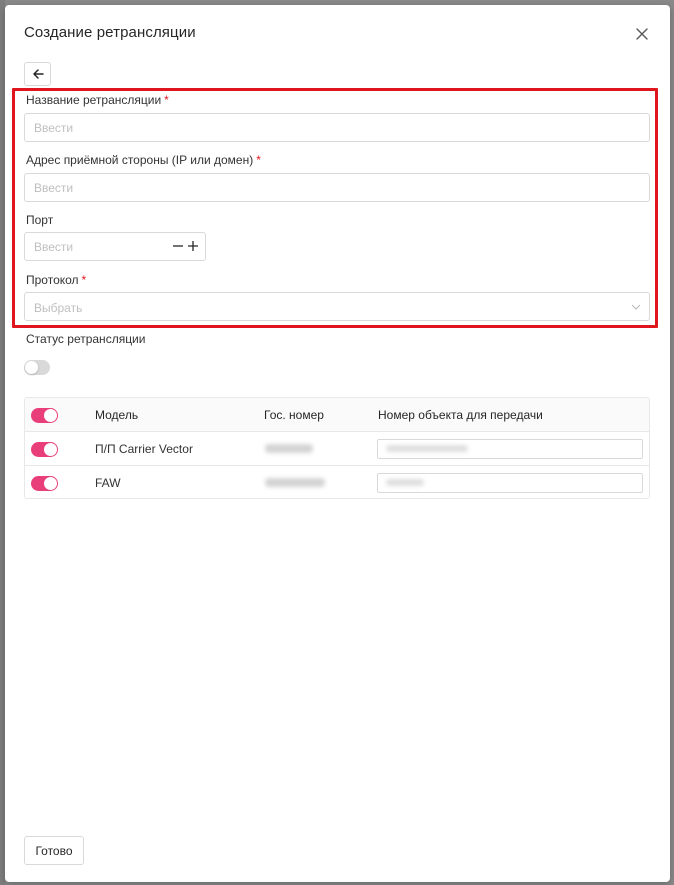 Image resolution: width=674 pixels, height=885 pixels. I want to click on receiver-address-label-text: Адрес приёмной стороны (IP или домен), so click(140, 160).